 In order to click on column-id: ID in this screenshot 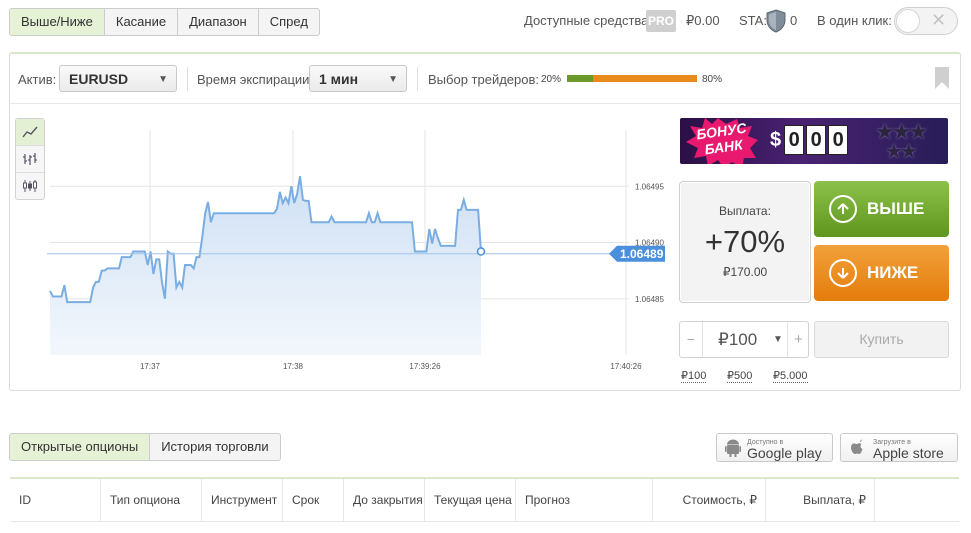, I will do `click(55, 500)`.